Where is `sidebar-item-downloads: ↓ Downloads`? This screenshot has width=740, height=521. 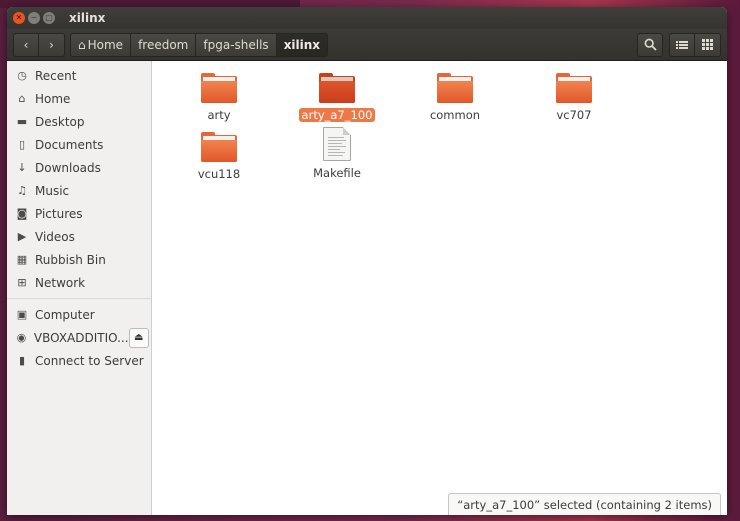 sidebar-item-downloads: ↓ Downloads is located at coordinates (79, 167).